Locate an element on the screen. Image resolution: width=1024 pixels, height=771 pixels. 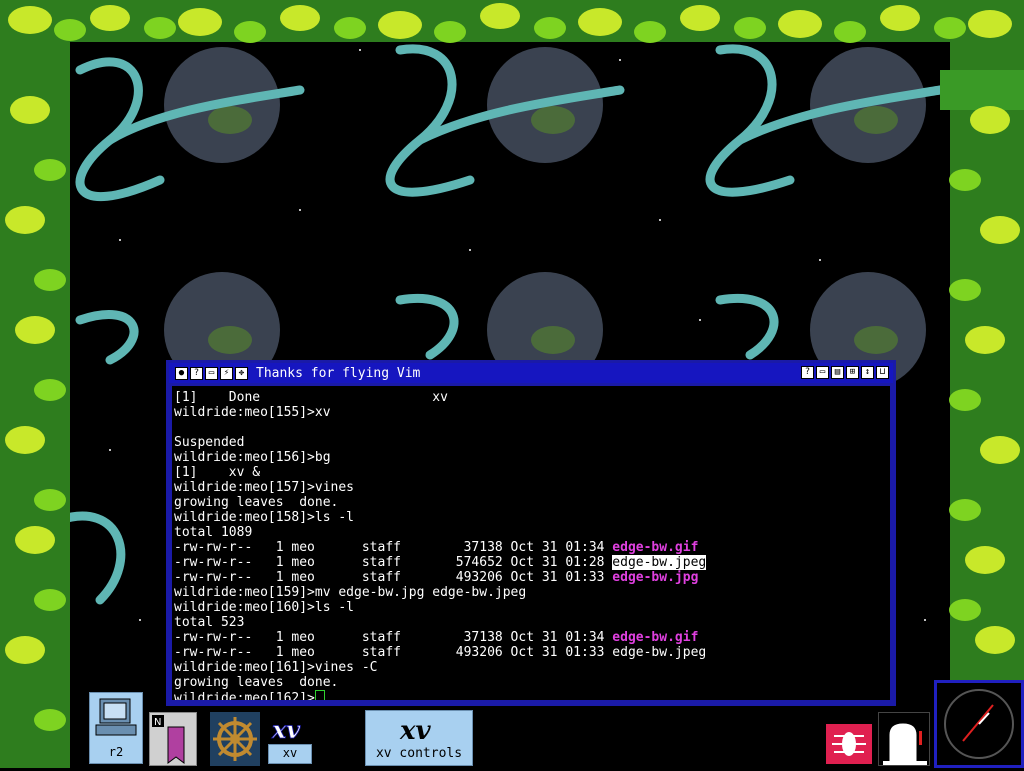
r2-computer-icon: r2 is located at coordinates (116, 728).